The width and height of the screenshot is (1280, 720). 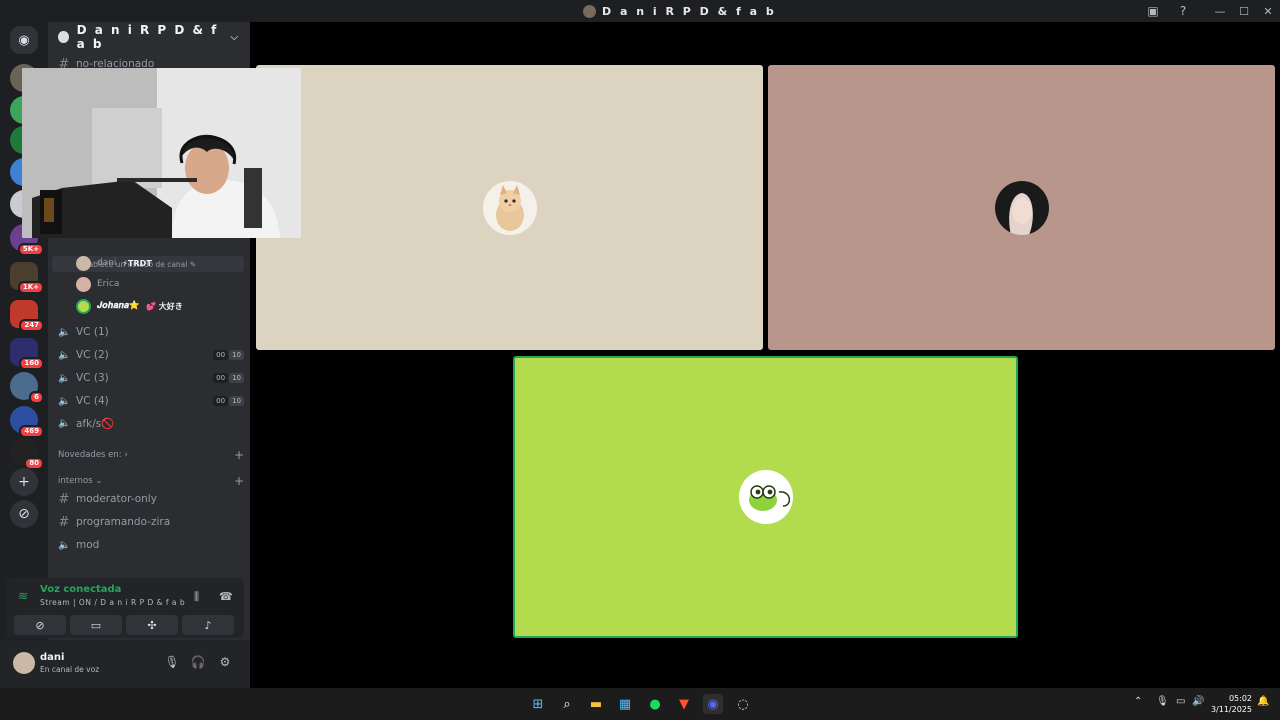 I want to click on server-folder-icon: 160, so click(x=27, y=354).